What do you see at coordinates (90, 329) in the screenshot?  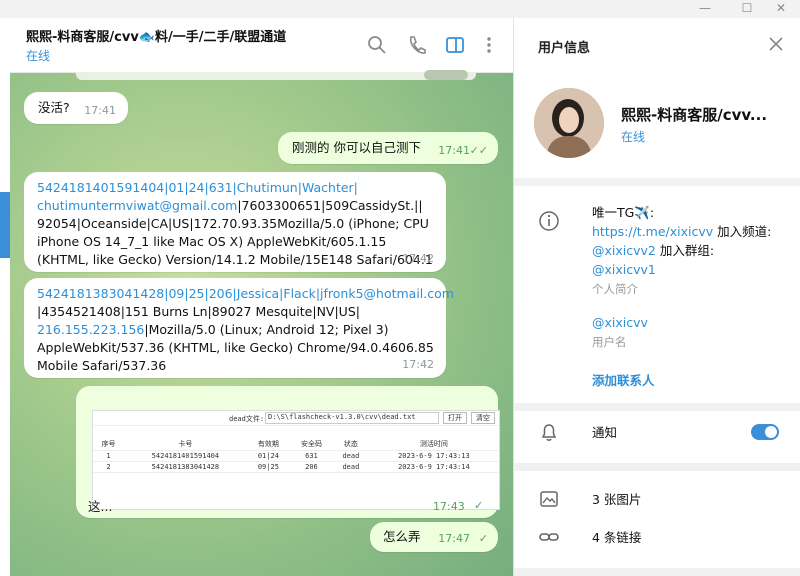 I see `message-ip-link: 216.155.223.156` at bounding box center [90, 329].